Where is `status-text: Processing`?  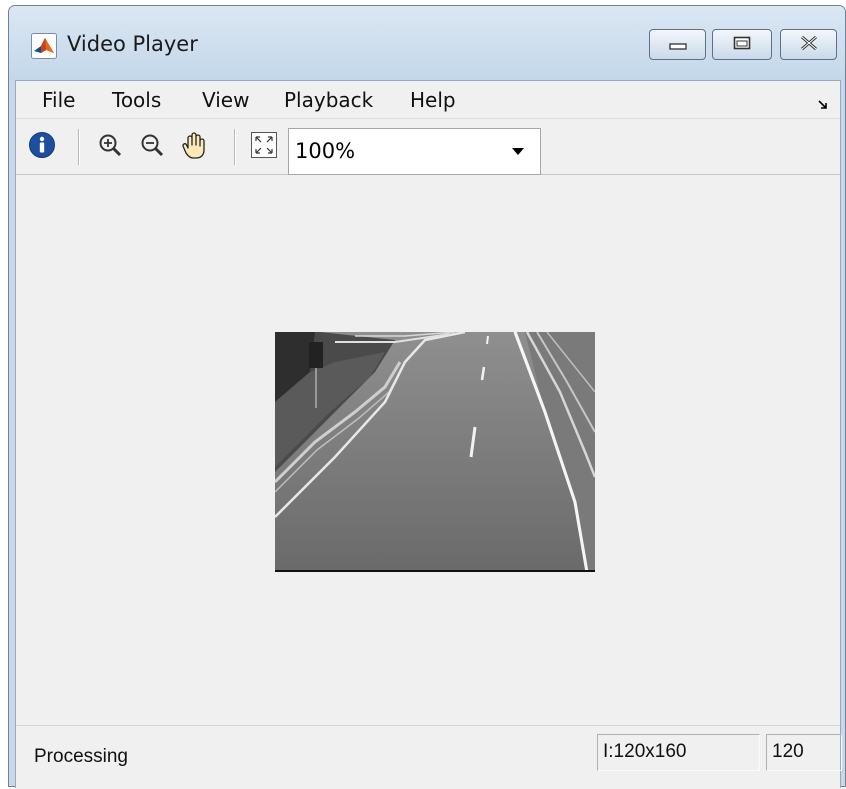
status-text: Processing is located at coordinates (81, 756).